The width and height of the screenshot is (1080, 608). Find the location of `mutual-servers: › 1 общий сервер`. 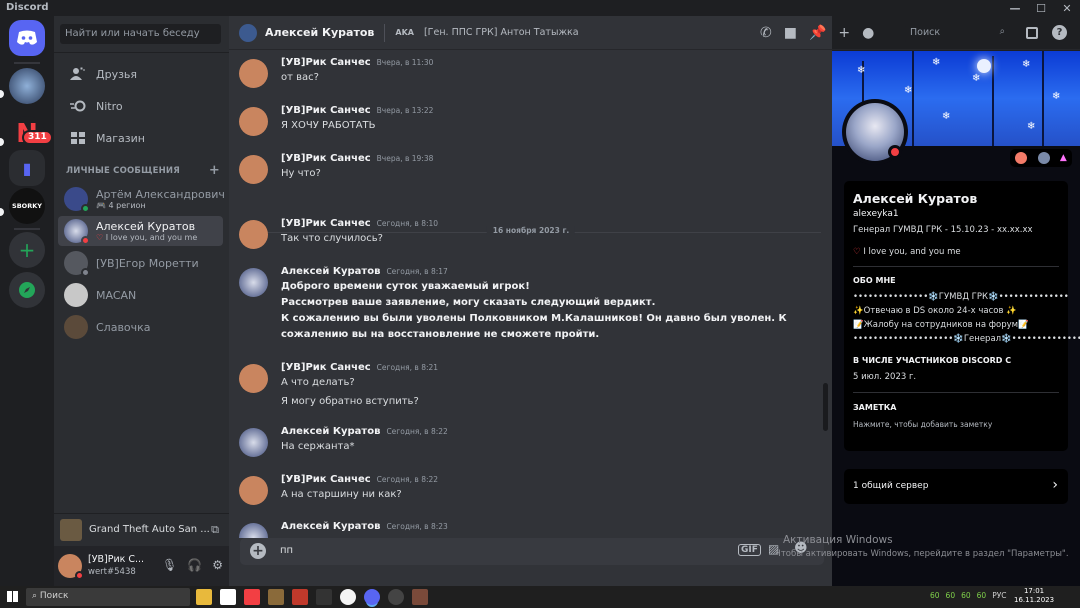

mutual-servers: › 1 общий сервер is located at coordinates (956, 486).